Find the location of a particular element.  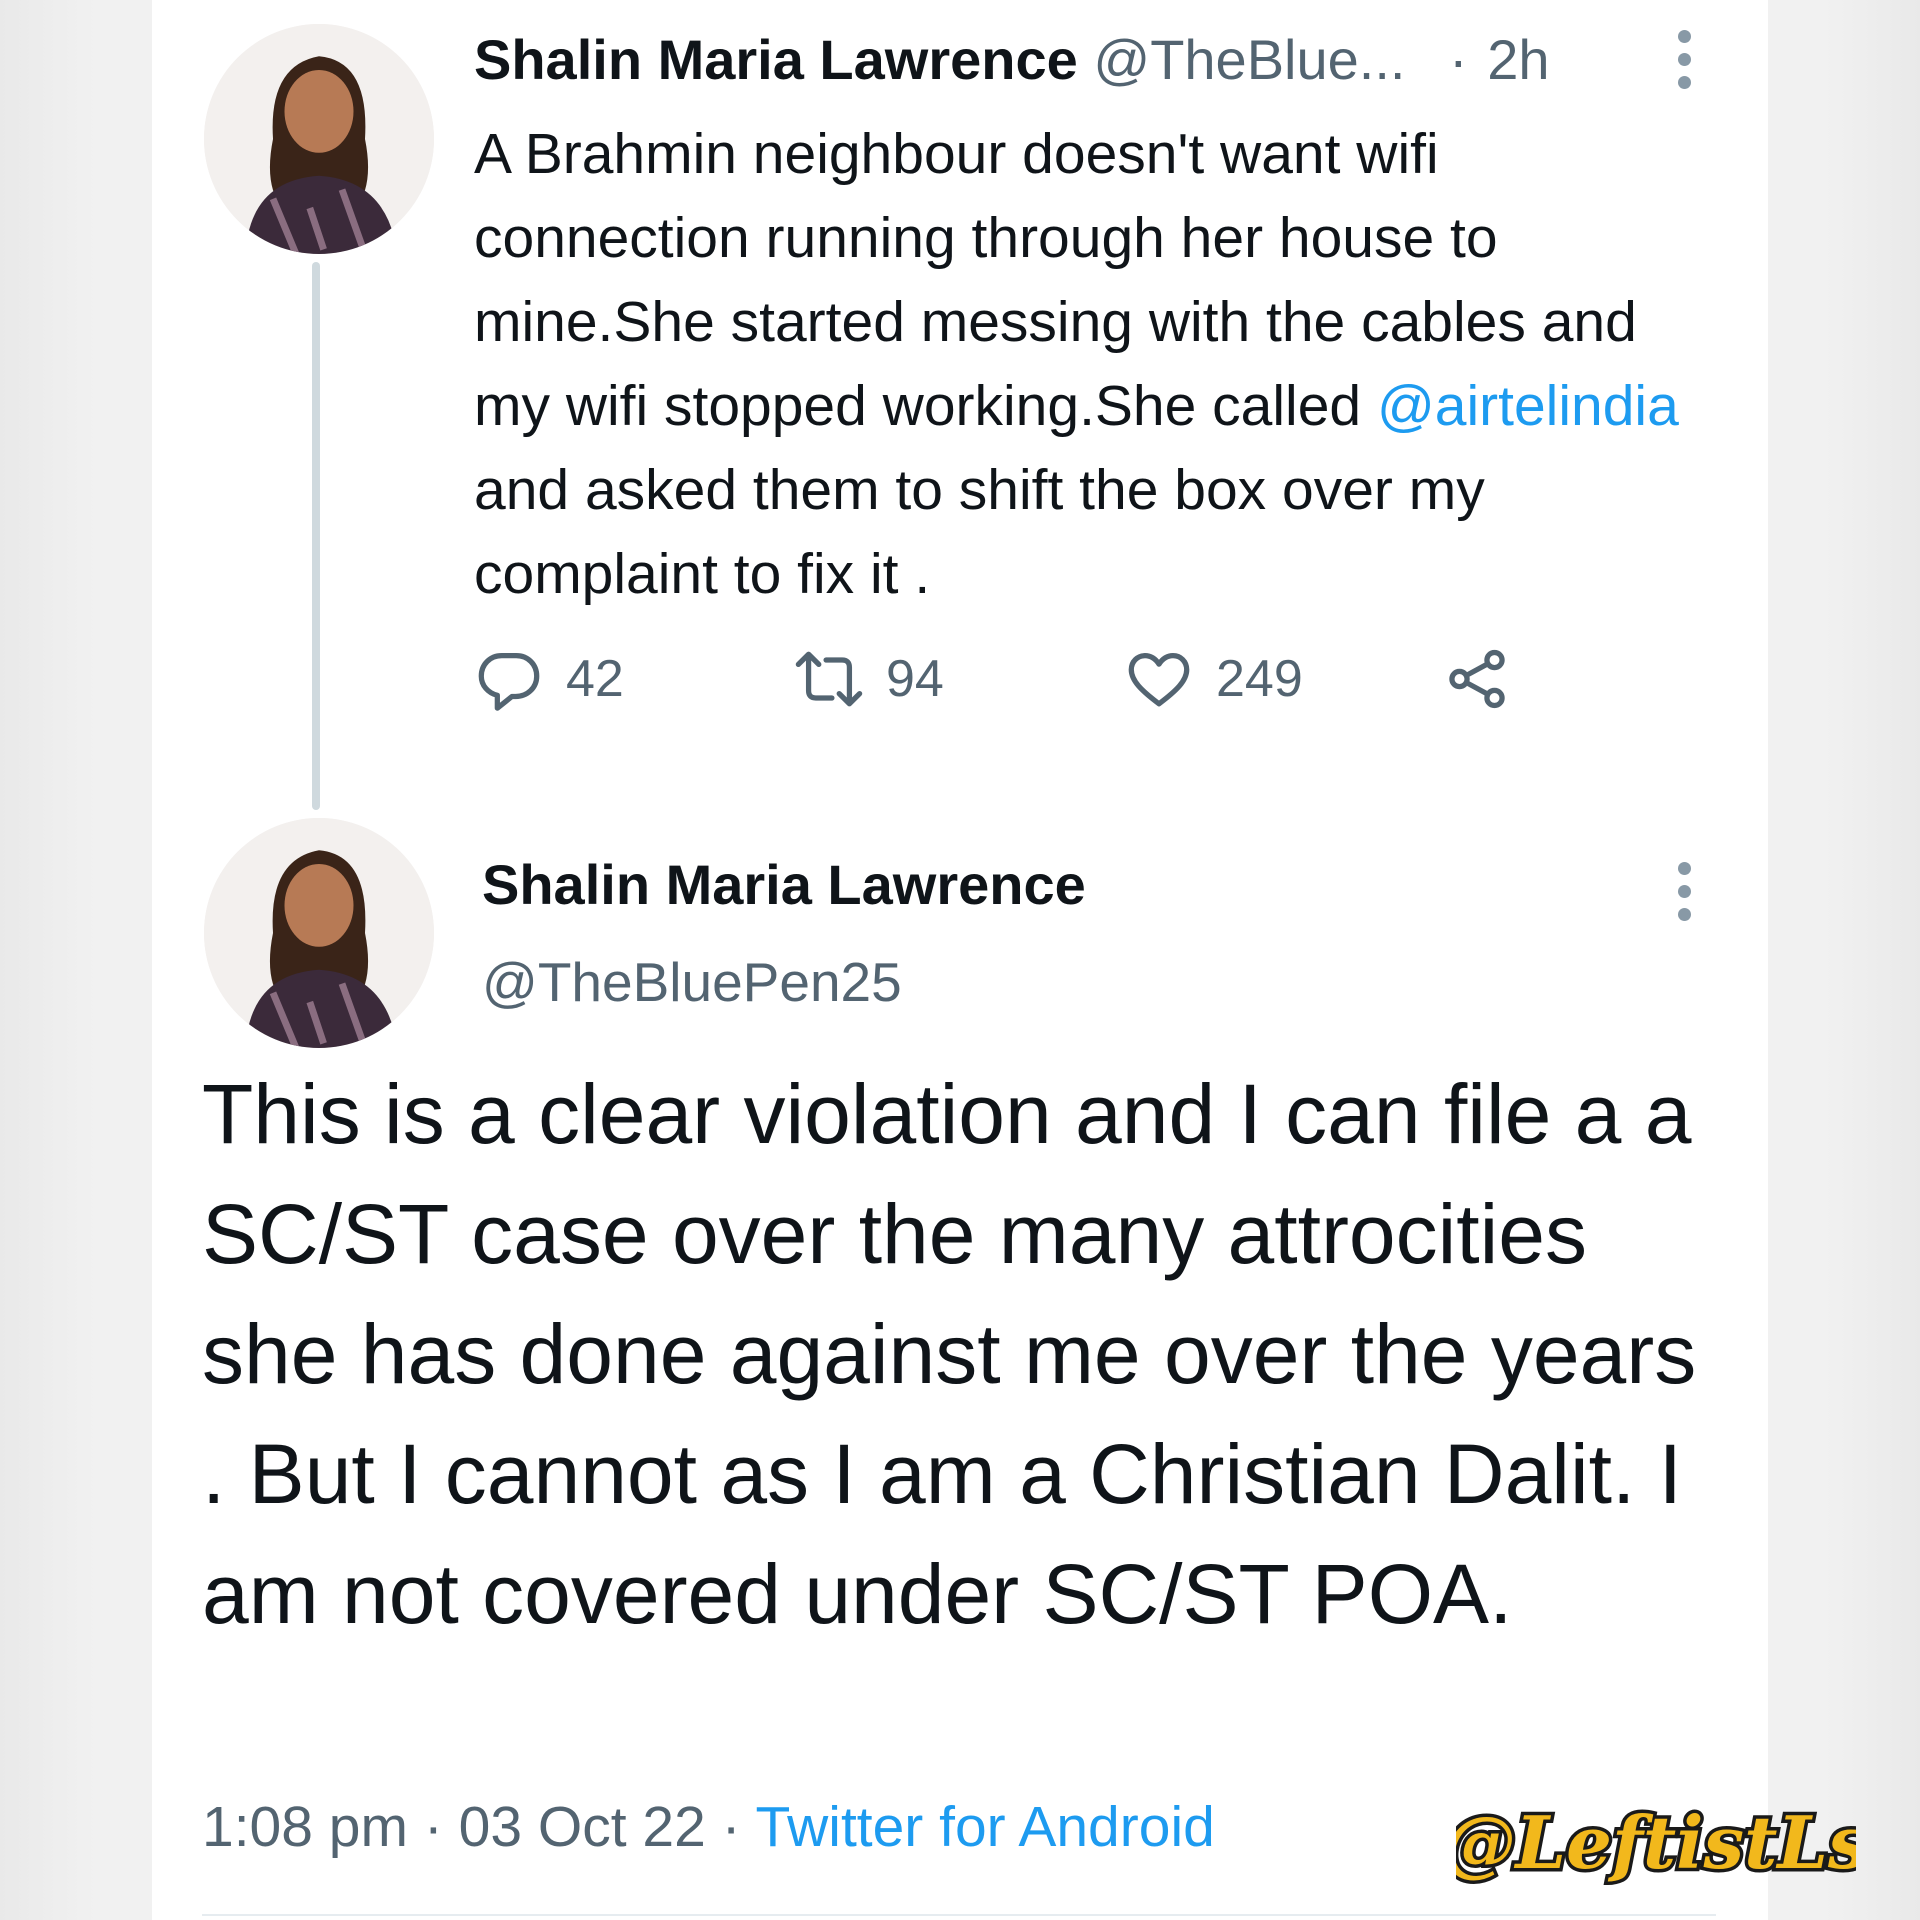

retweet-count: 94 is located at coordinates (915, 679).